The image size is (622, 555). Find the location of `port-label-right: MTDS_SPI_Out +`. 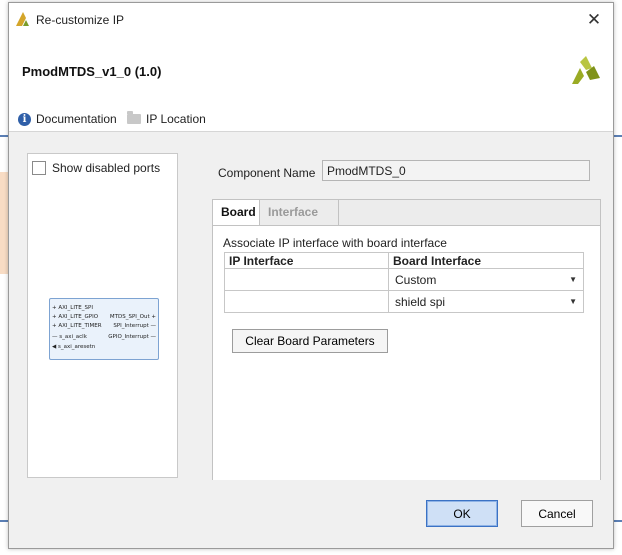

port-label-right: MTDS_SPI_Out + is located at coordinates (132, 317).